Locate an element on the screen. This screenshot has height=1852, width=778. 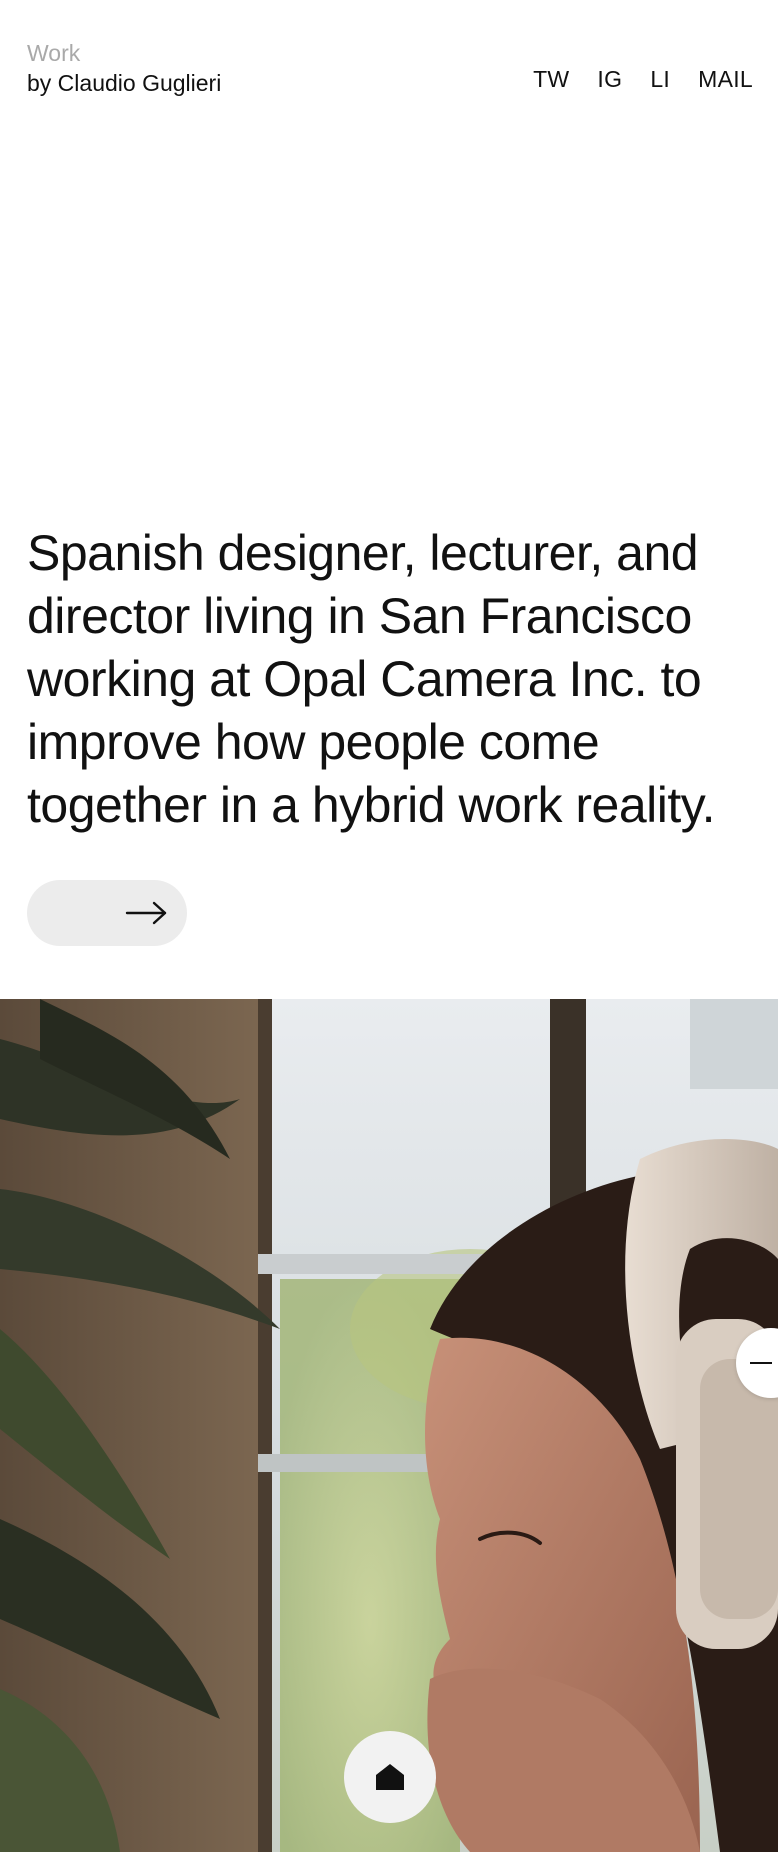
arrow-right-icon is located at coordinates (146, 913).